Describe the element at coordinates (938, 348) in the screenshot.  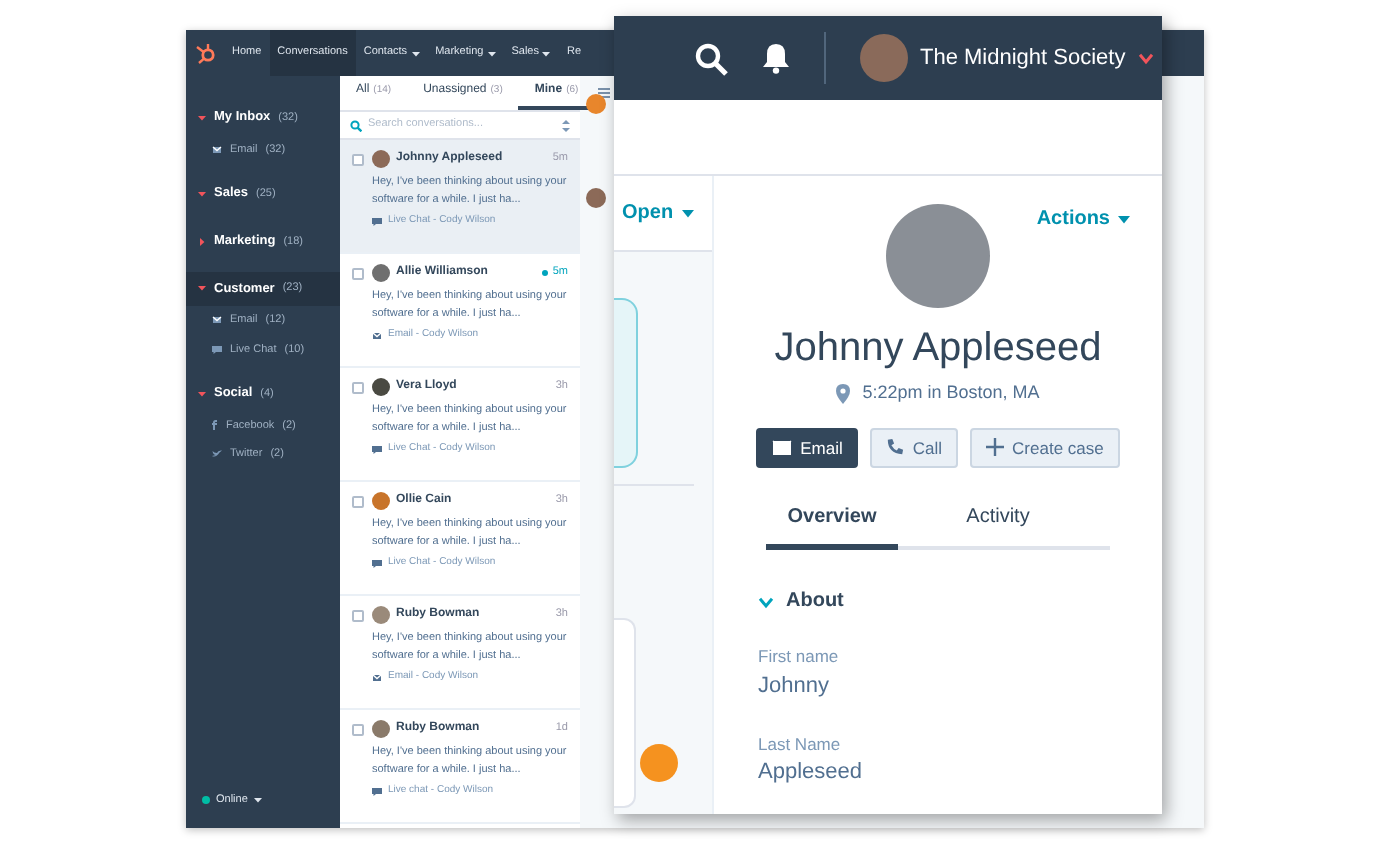
I see `contact-name: Johnny Appleseed` at that location.